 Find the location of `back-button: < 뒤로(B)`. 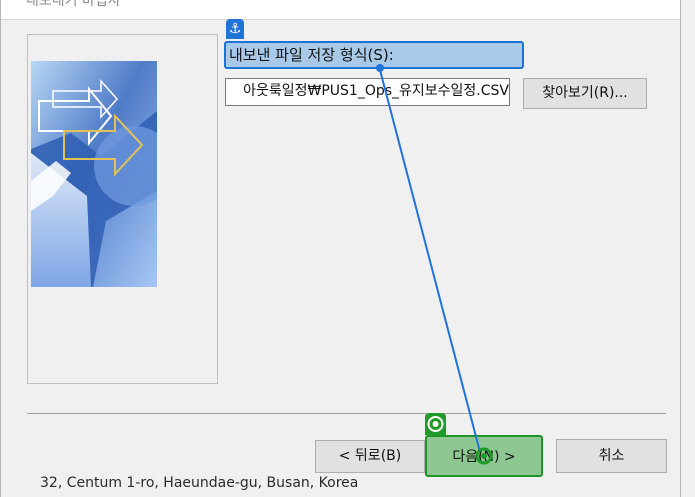

back-button: < 뒤로(B) is located at coordinates (370, 456).